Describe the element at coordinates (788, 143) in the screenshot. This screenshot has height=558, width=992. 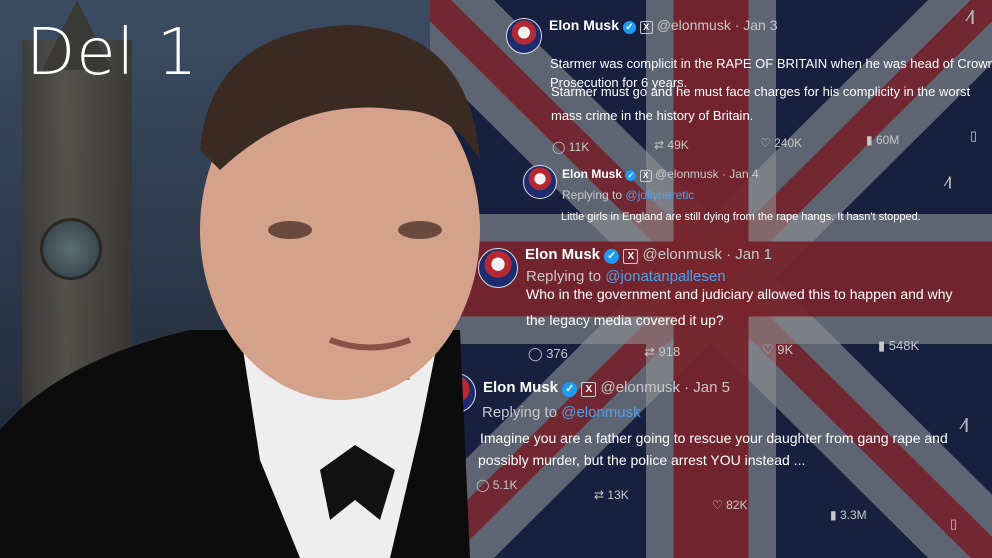
I see `like-count: 240K` at that location.